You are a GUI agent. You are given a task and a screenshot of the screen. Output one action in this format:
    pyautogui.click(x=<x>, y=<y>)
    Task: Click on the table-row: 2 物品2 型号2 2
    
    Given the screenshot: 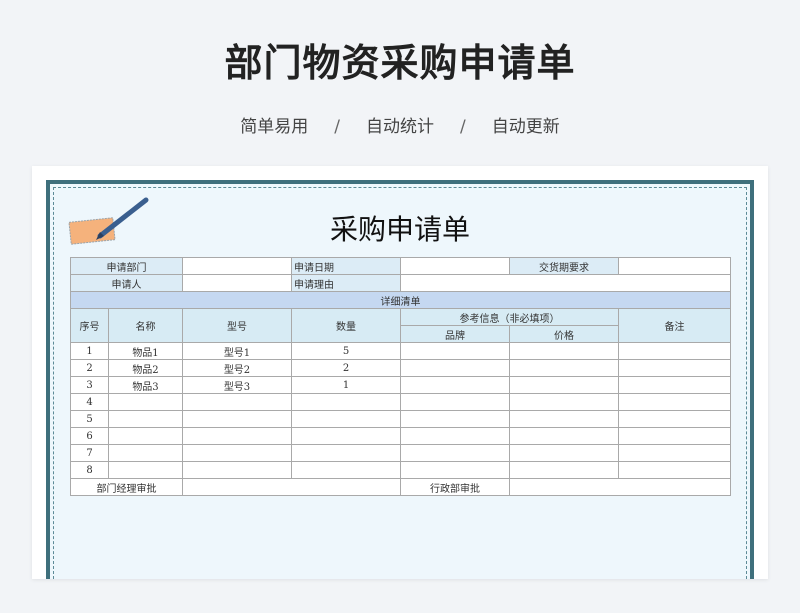 What is the action you would take?
    pyautogui.click(x=400, y=368)
    